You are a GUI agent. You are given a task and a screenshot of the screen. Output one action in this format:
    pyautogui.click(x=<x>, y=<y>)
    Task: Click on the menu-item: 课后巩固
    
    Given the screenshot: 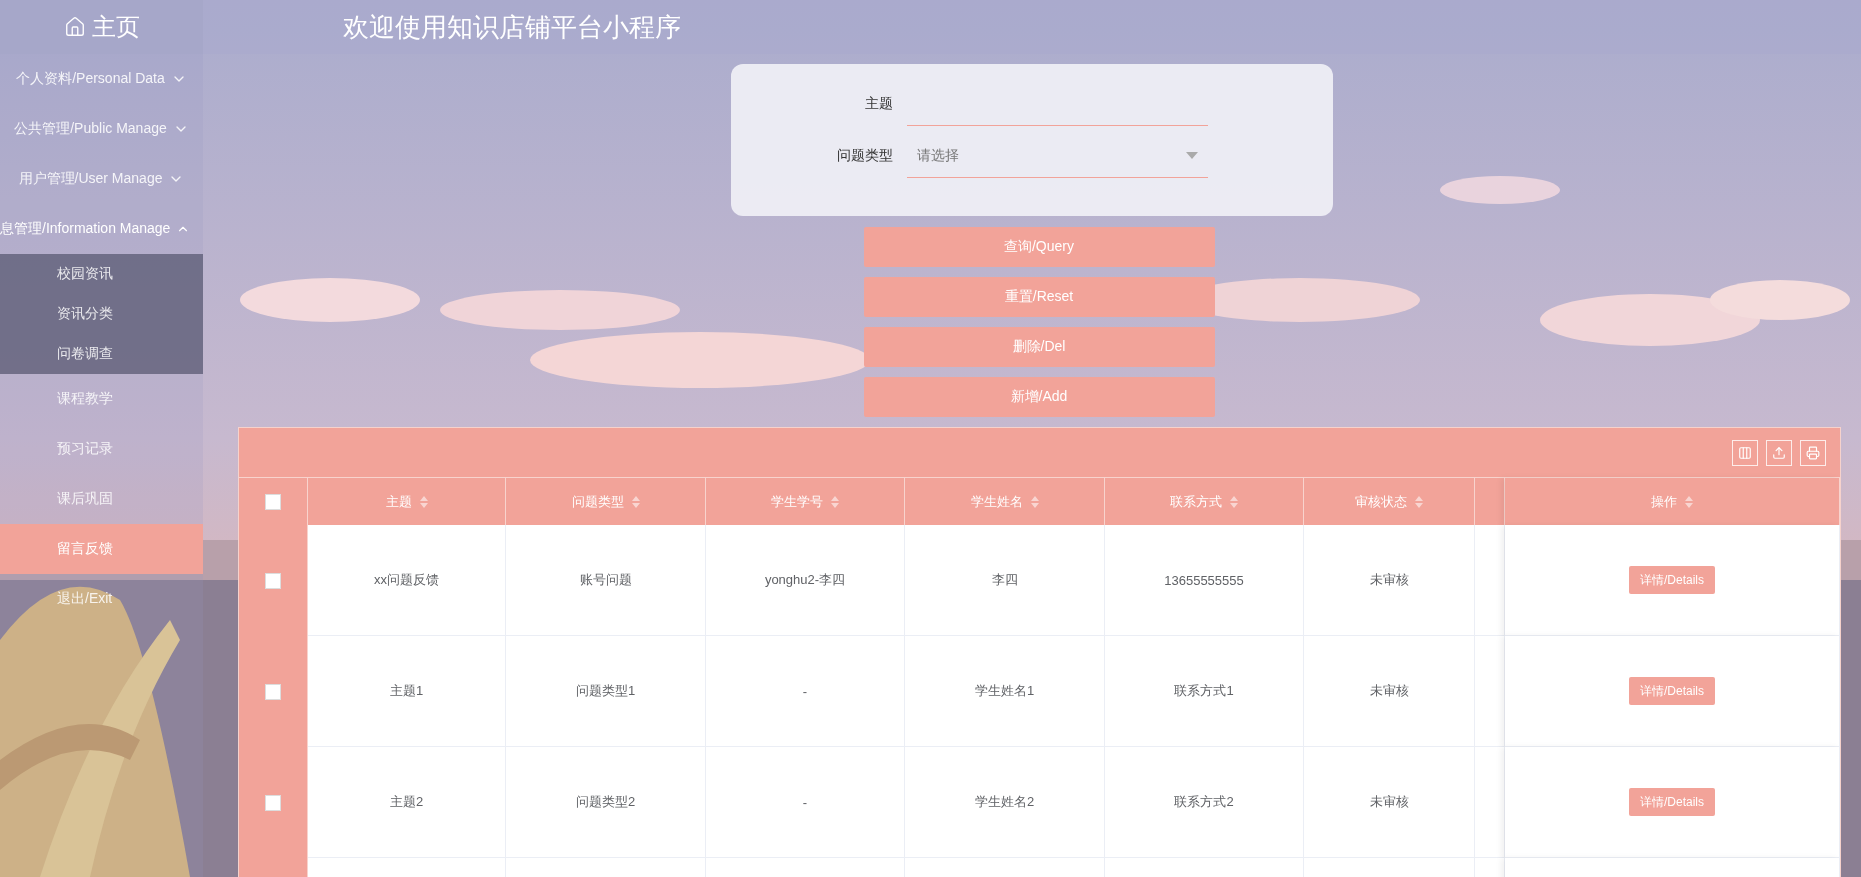 What is the action you would take?
    pyautogui.click(x=101, y=499)
    